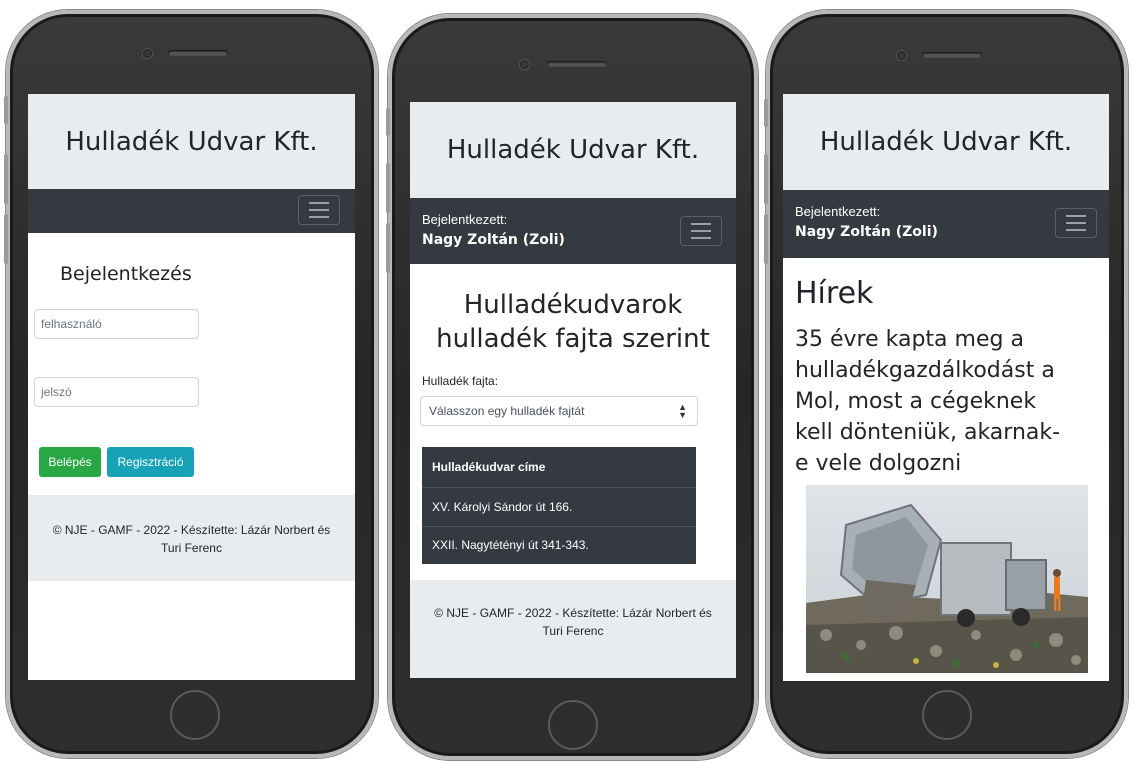 The width and height of the screenshot is (1132, 763). What do you see at coordinates (191, 211) in the screenshot?
I see `navbar` at bounding box center [191, 211].